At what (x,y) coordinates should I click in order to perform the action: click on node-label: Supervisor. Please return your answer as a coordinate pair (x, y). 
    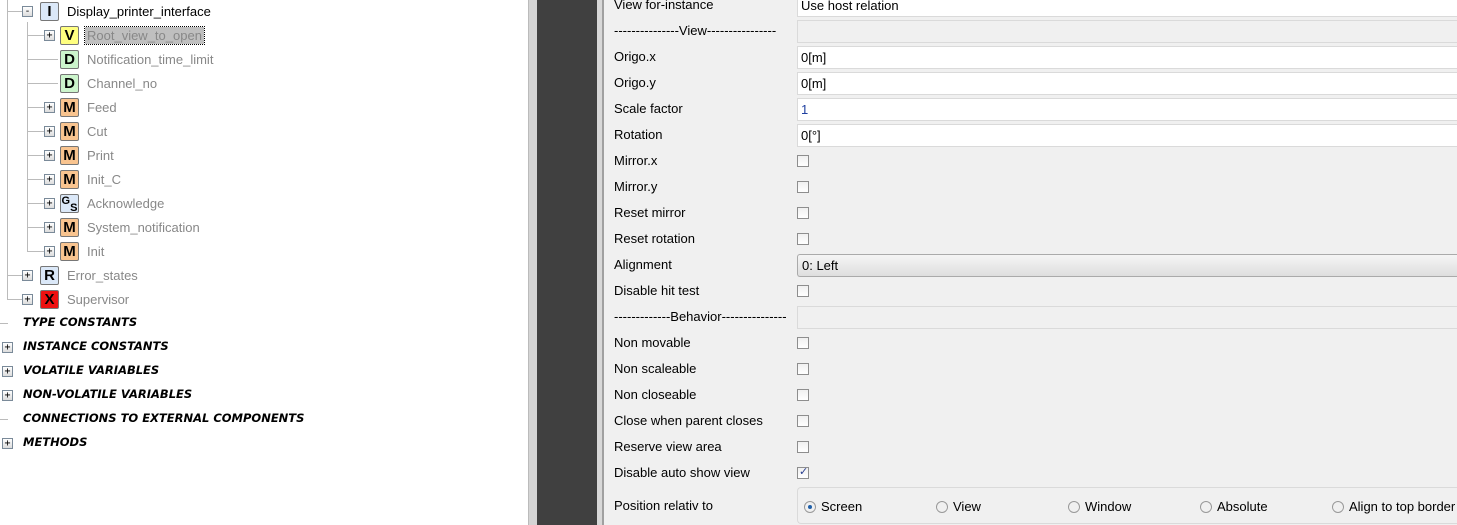
    Looking at the image, I should click on (98, 299).